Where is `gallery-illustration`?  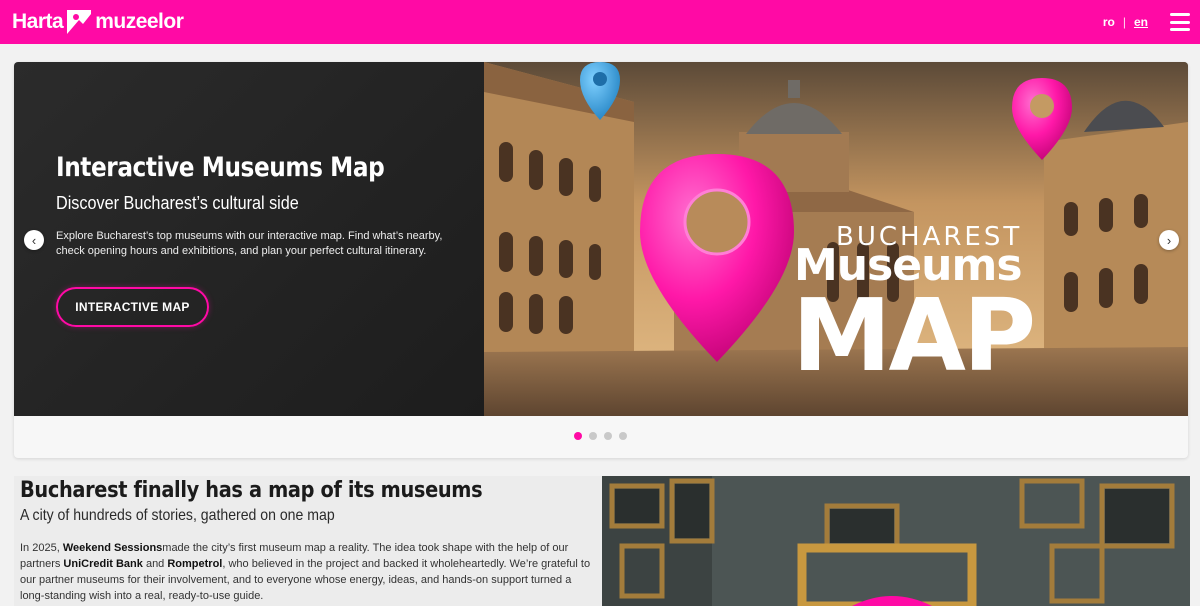 gallery-illustration is located at coordinates (896, 541).